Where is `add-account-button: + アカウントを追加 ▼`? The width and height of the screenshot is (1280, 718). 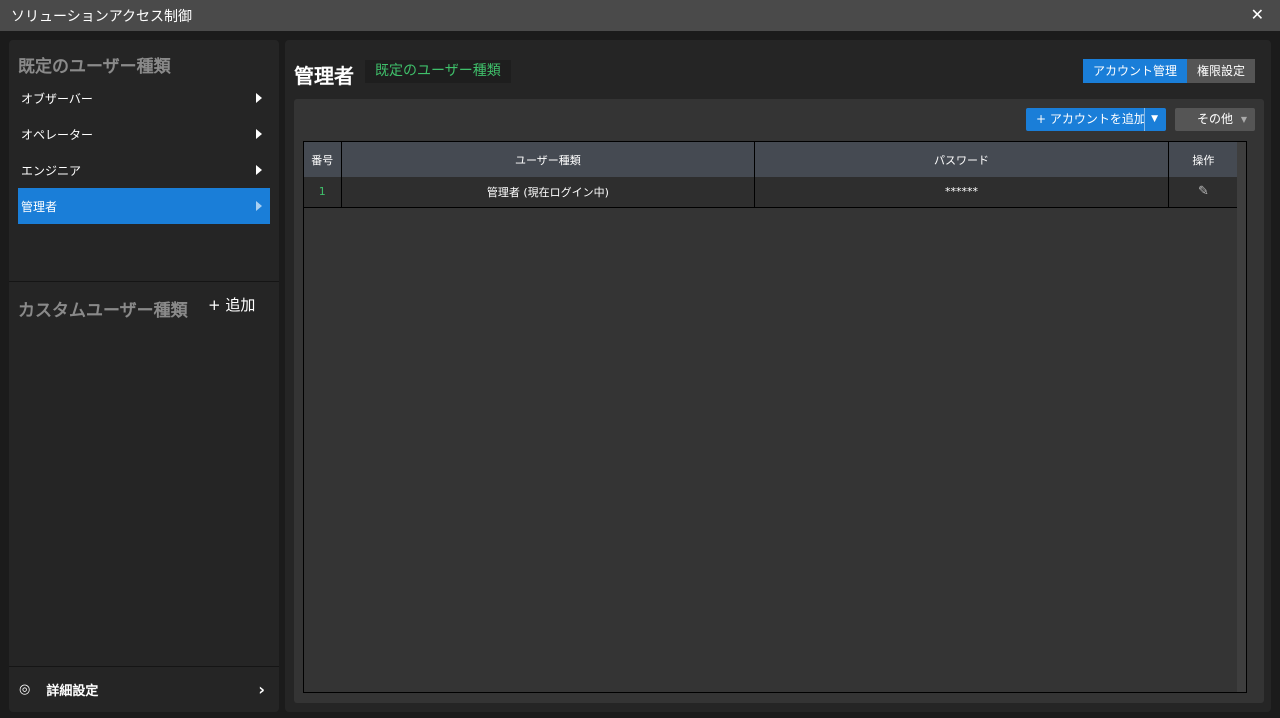 add-account-button: + アカウントを追加 ▼ is located at coordinates (1096, 119).